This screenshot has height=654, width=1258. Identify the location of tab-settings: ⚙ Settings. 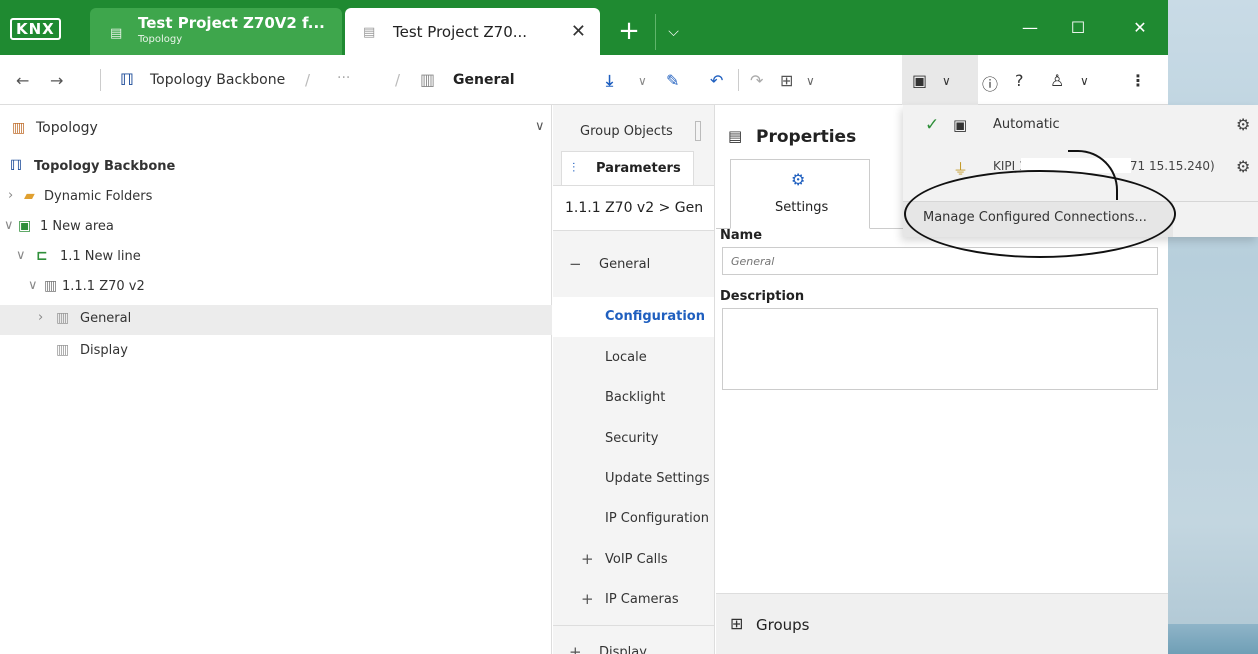
(800, 194).